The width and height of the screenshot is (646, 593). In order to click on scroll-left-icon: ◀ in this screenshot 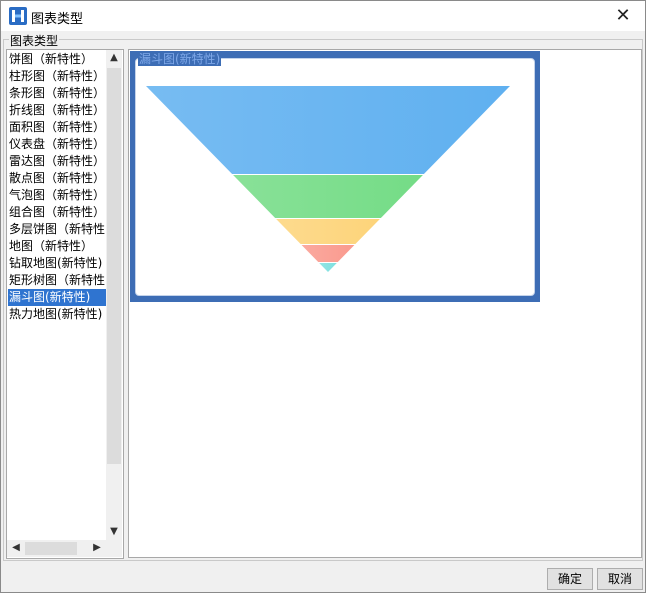, I will do `click(16, 548)`.